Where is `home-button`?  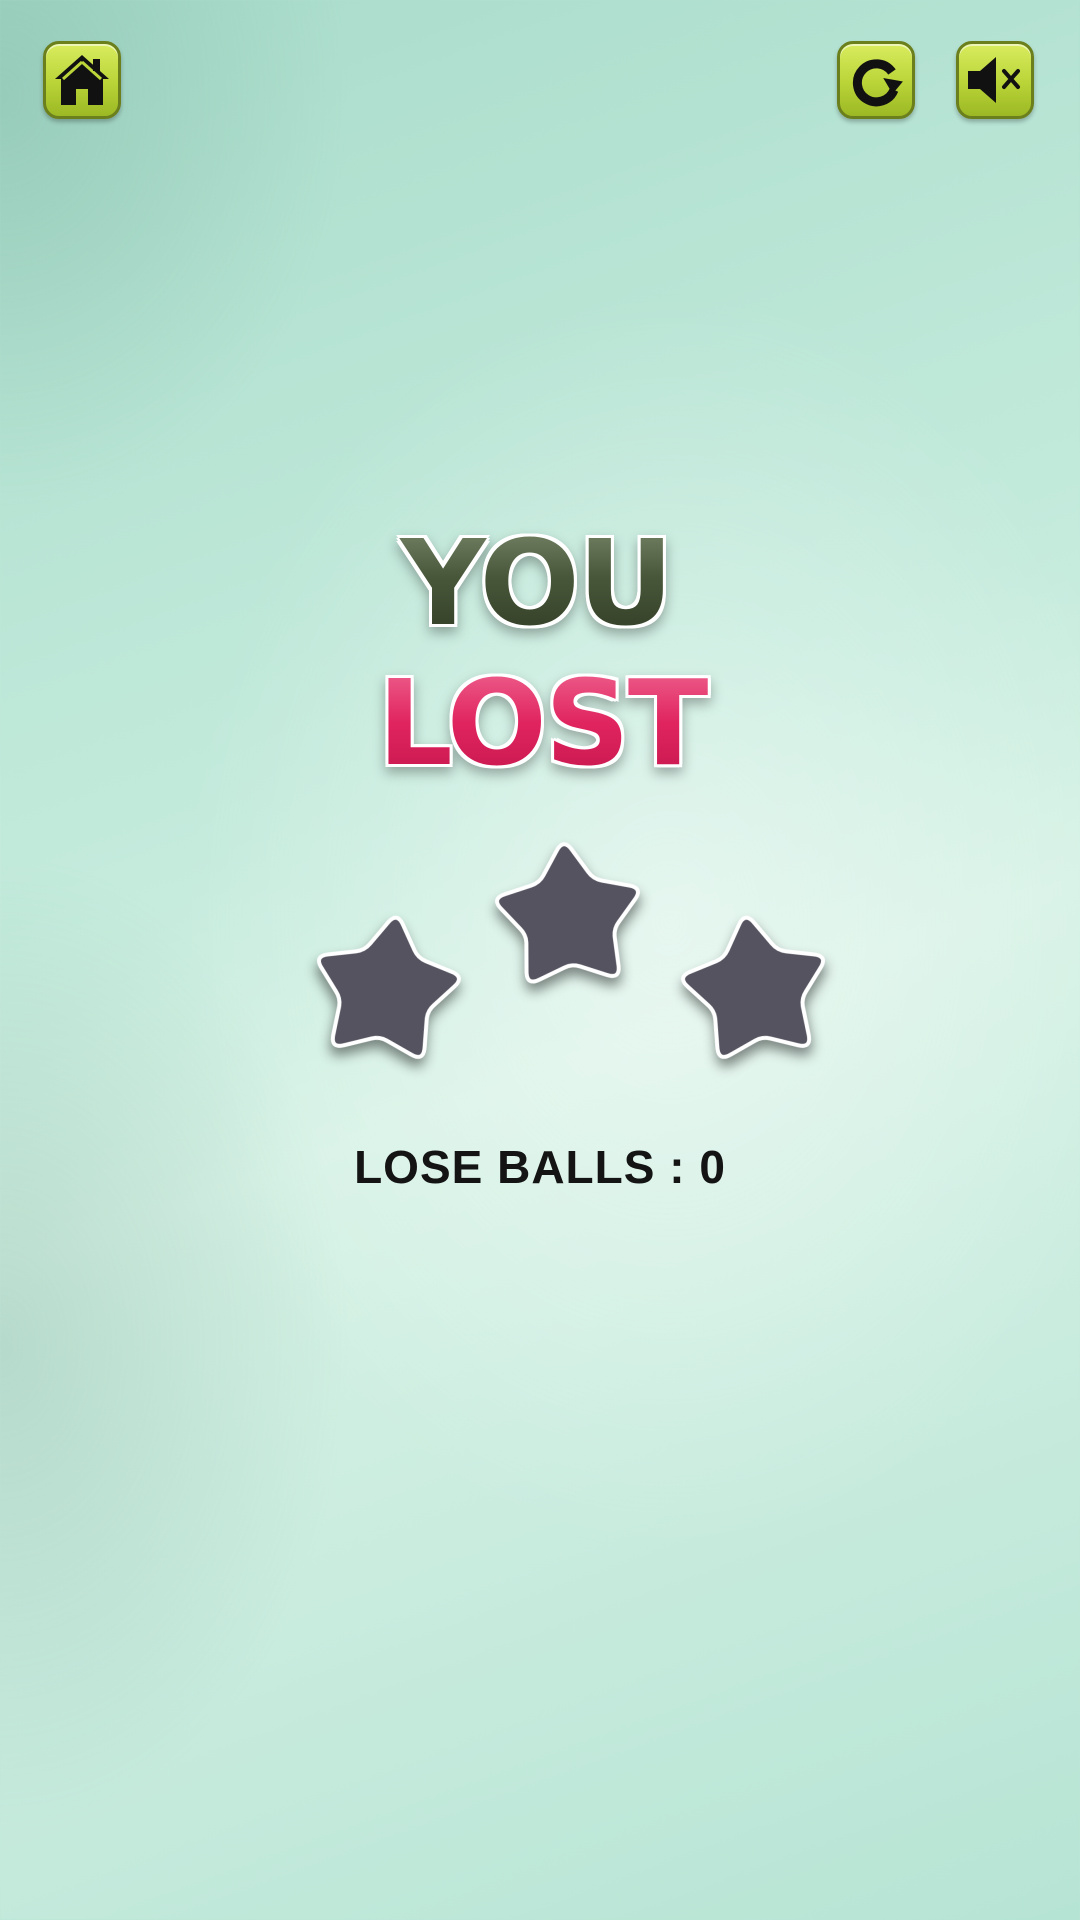 home-button is located at coordinates (82, 80).